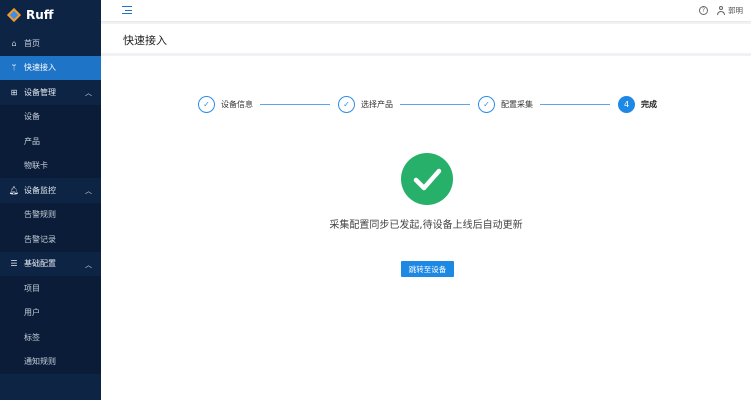 The height and width of the screenshot is (400, 751). What do you see at coordinates (486, 104) in the screenshot?
I see `step-3-check-icon: ✓` at bounding box center [486, 104].